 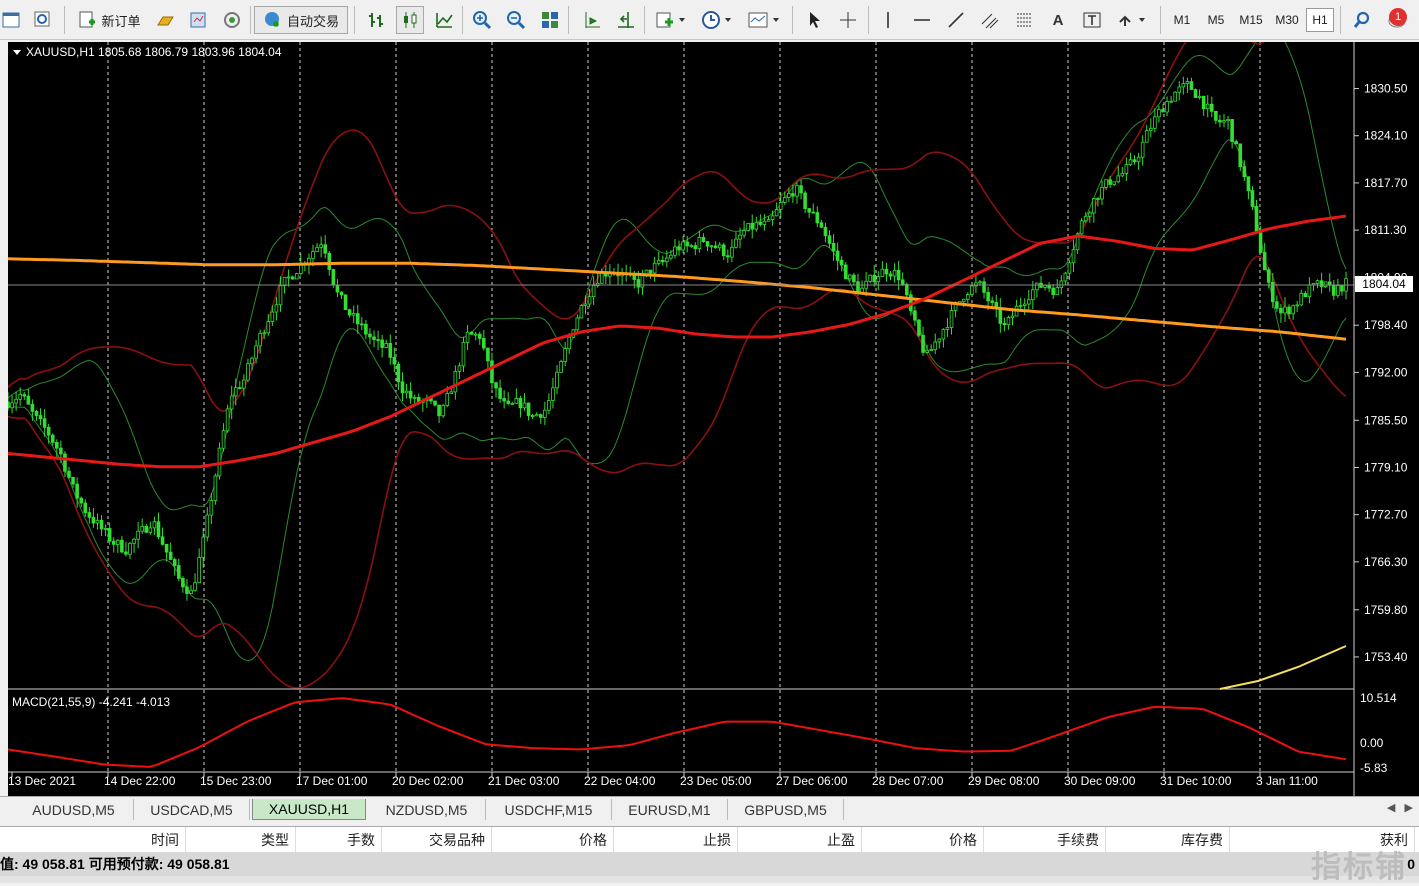 I want to click on text-label-icon, so click(x=1092, y=20).